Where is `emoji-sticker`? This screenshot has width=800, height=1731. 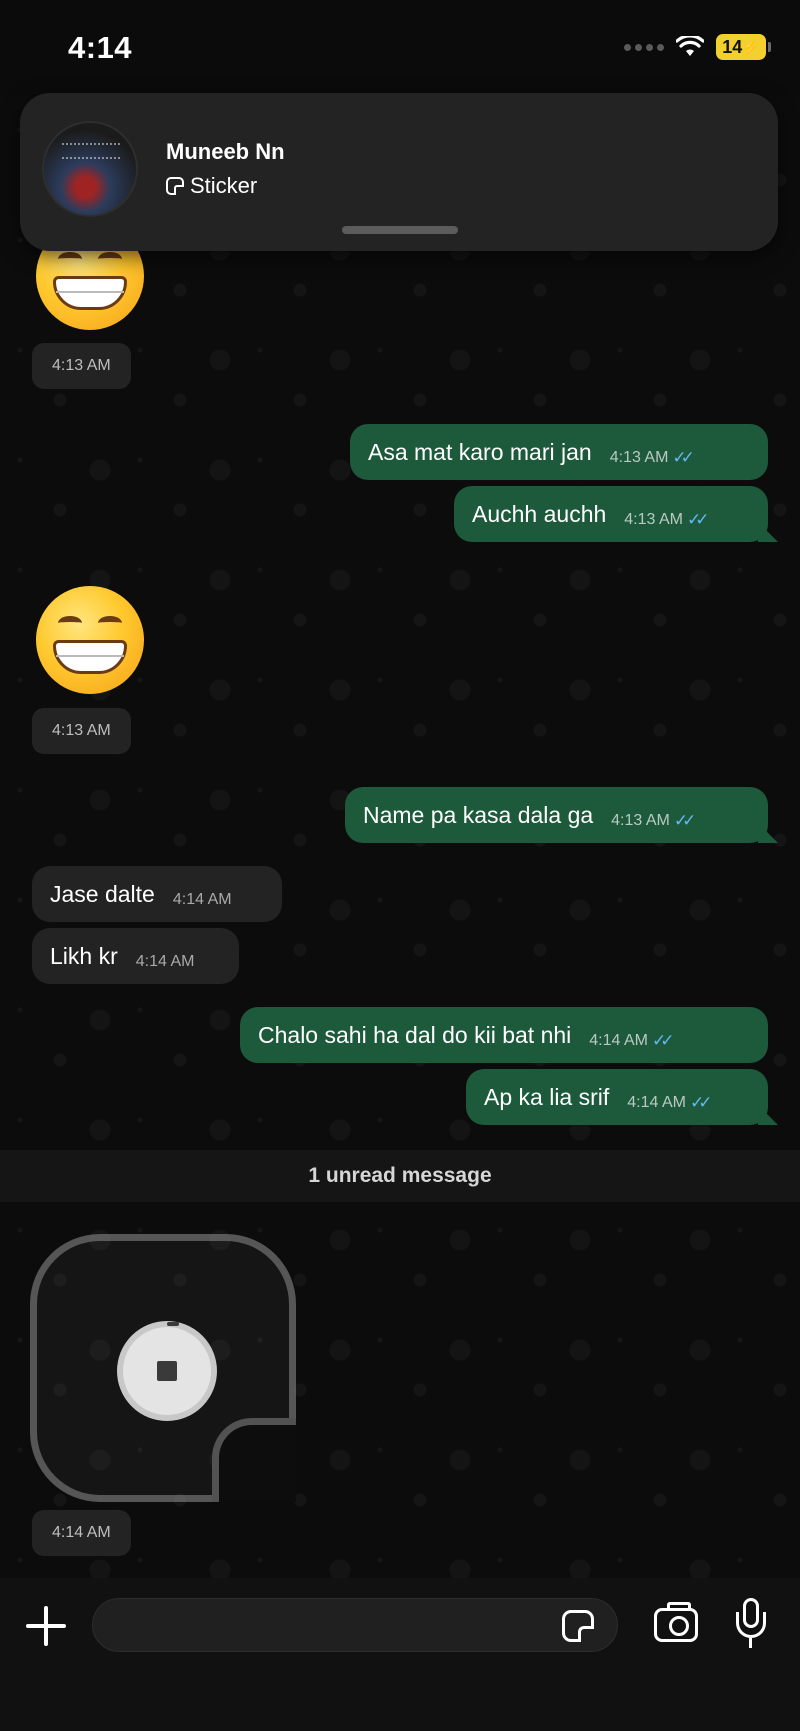
emoji-sticker is located at coordinates (90, 640).